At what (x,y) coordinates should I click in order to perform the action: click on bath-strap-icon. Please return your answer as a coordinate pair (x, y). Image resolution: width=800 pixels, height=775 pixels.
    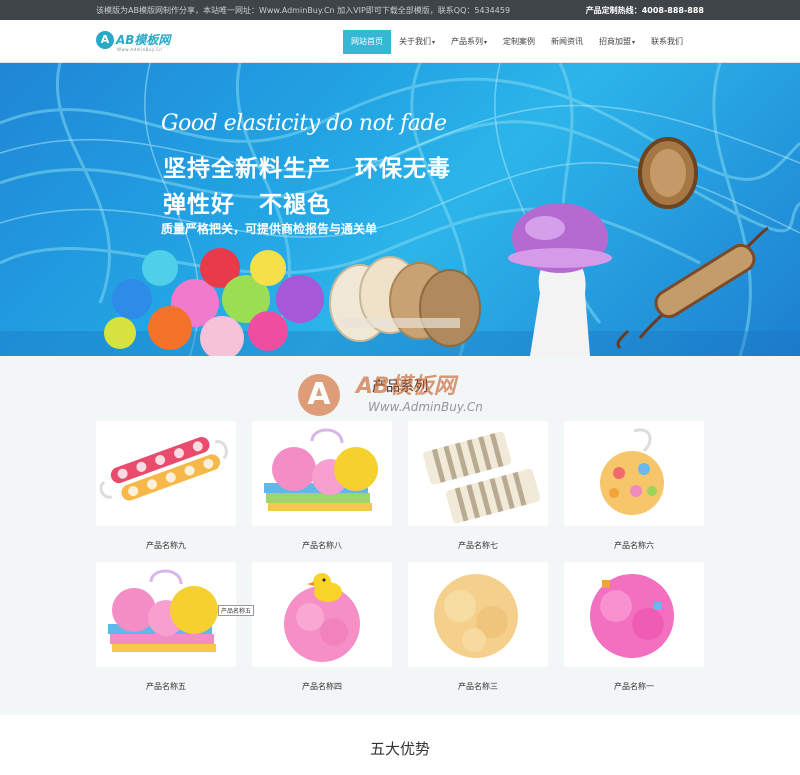
    Looking at the image, I should click on (163, 468).